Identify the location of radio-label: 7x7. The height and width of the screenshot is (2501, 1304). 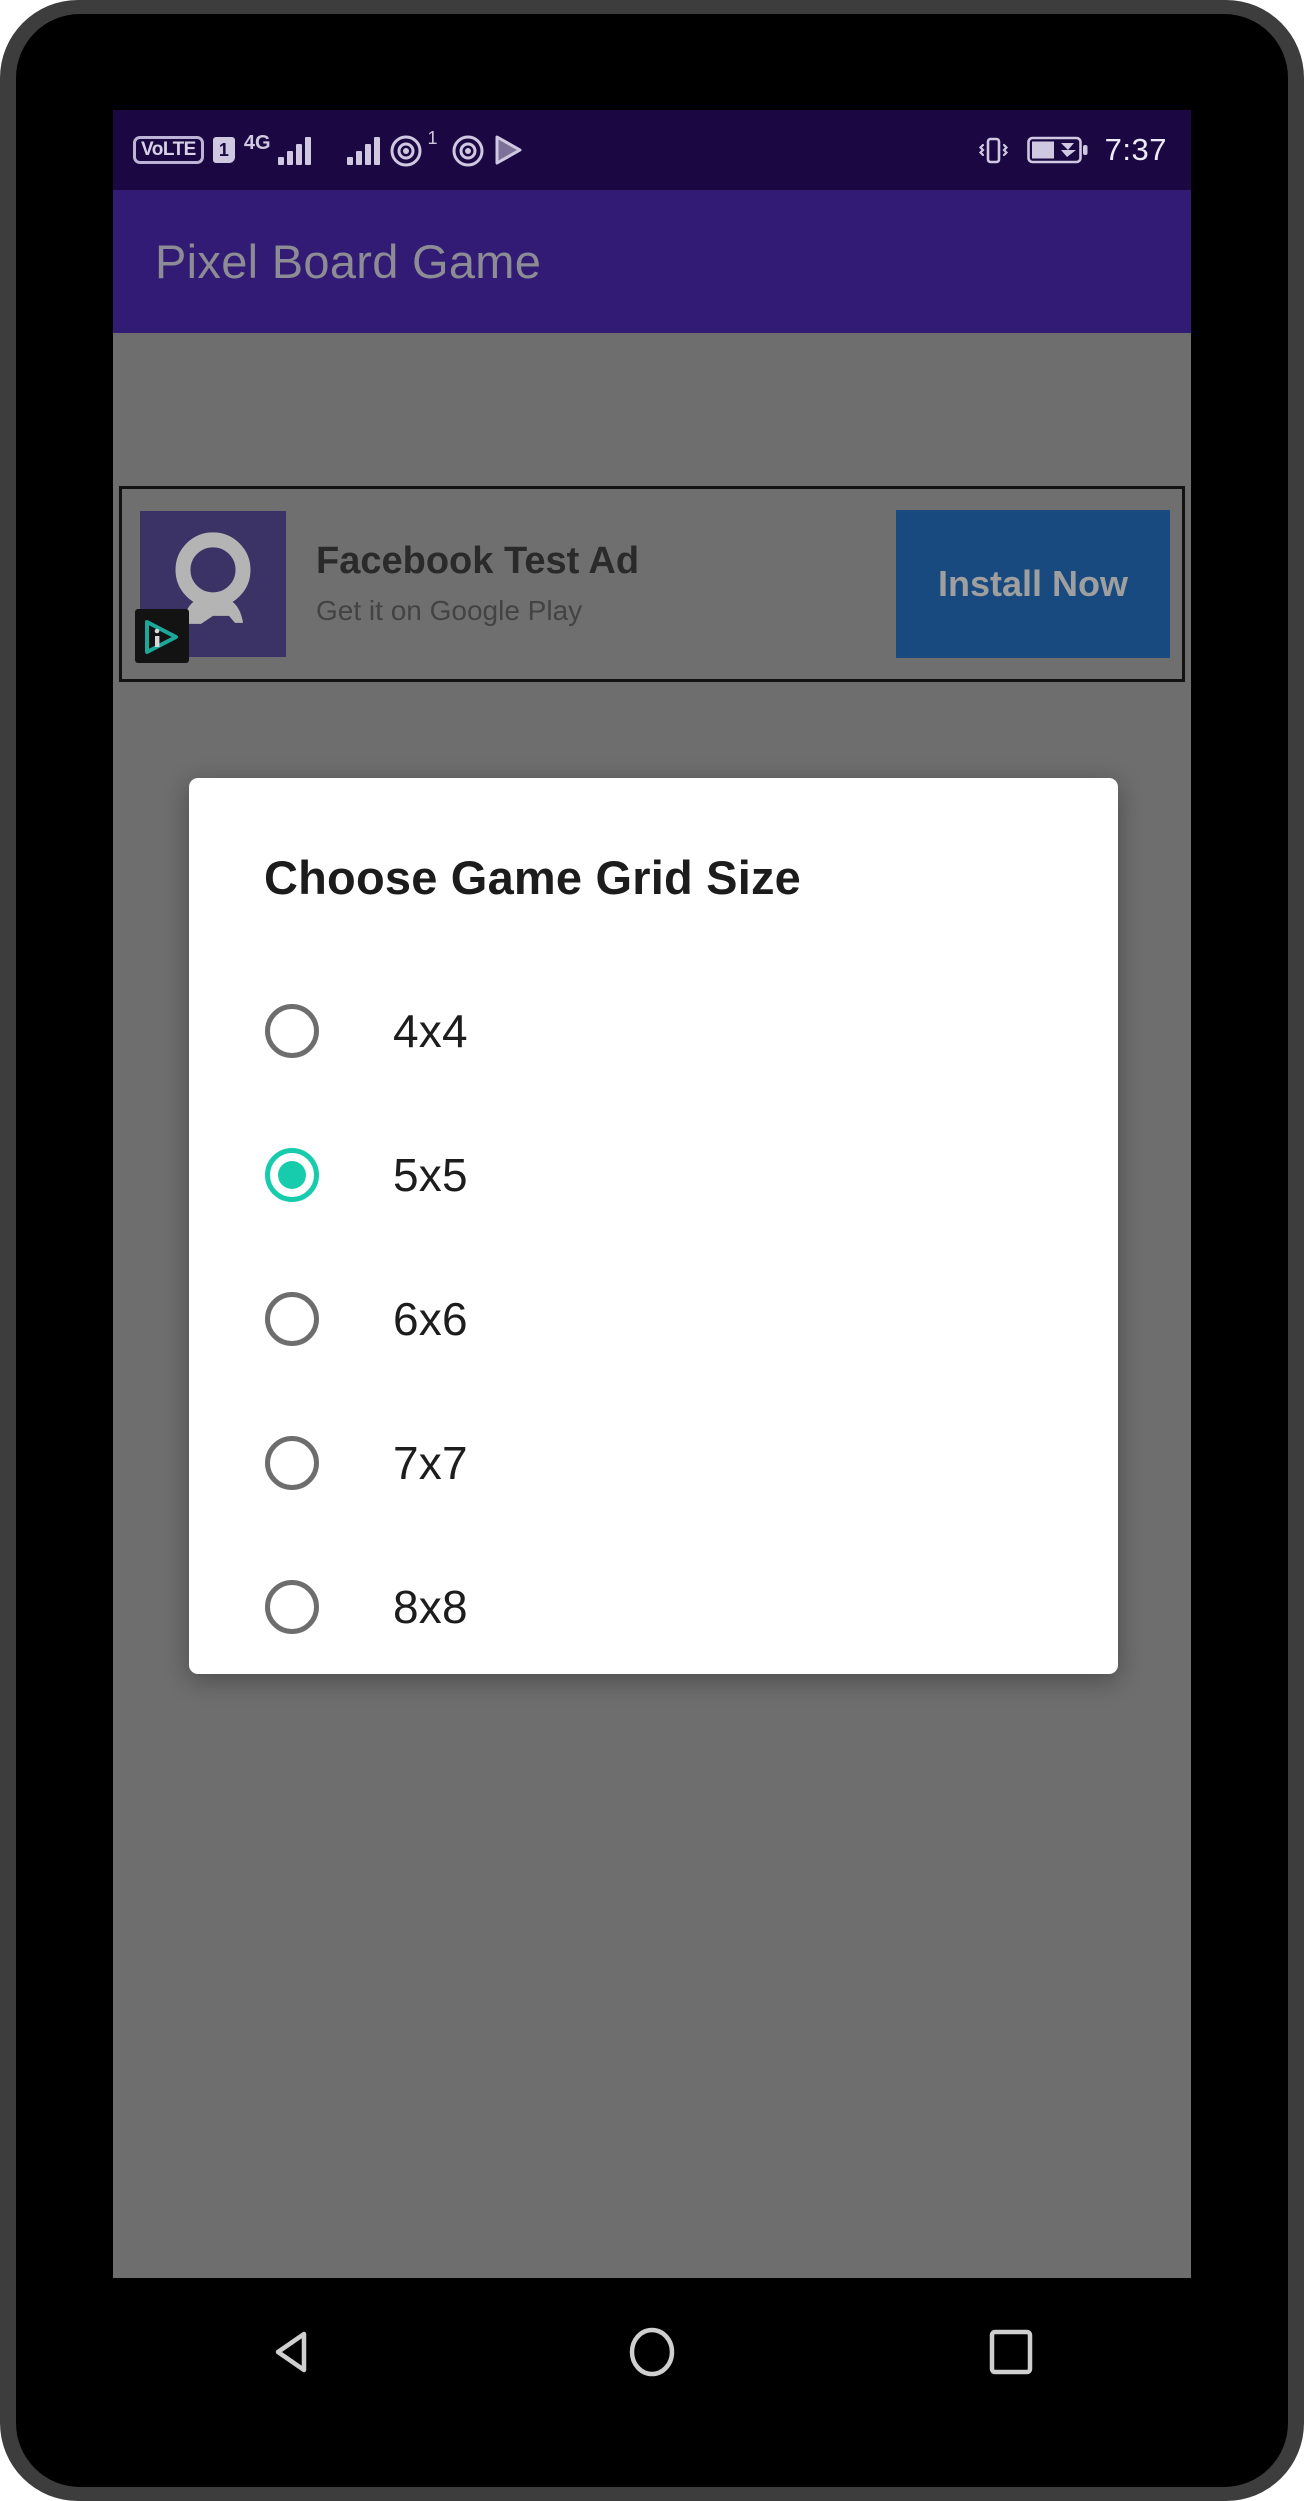
(430, 1463).